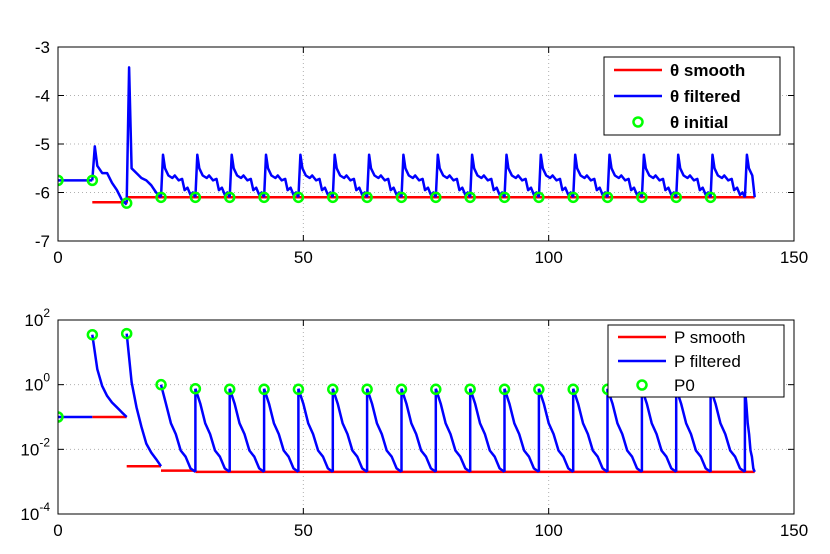 The height and width of the screenshot is (554, 830). Describe the element at coordinates (684, 385) in the screenshot. I see `legend-label: P0` at that location.